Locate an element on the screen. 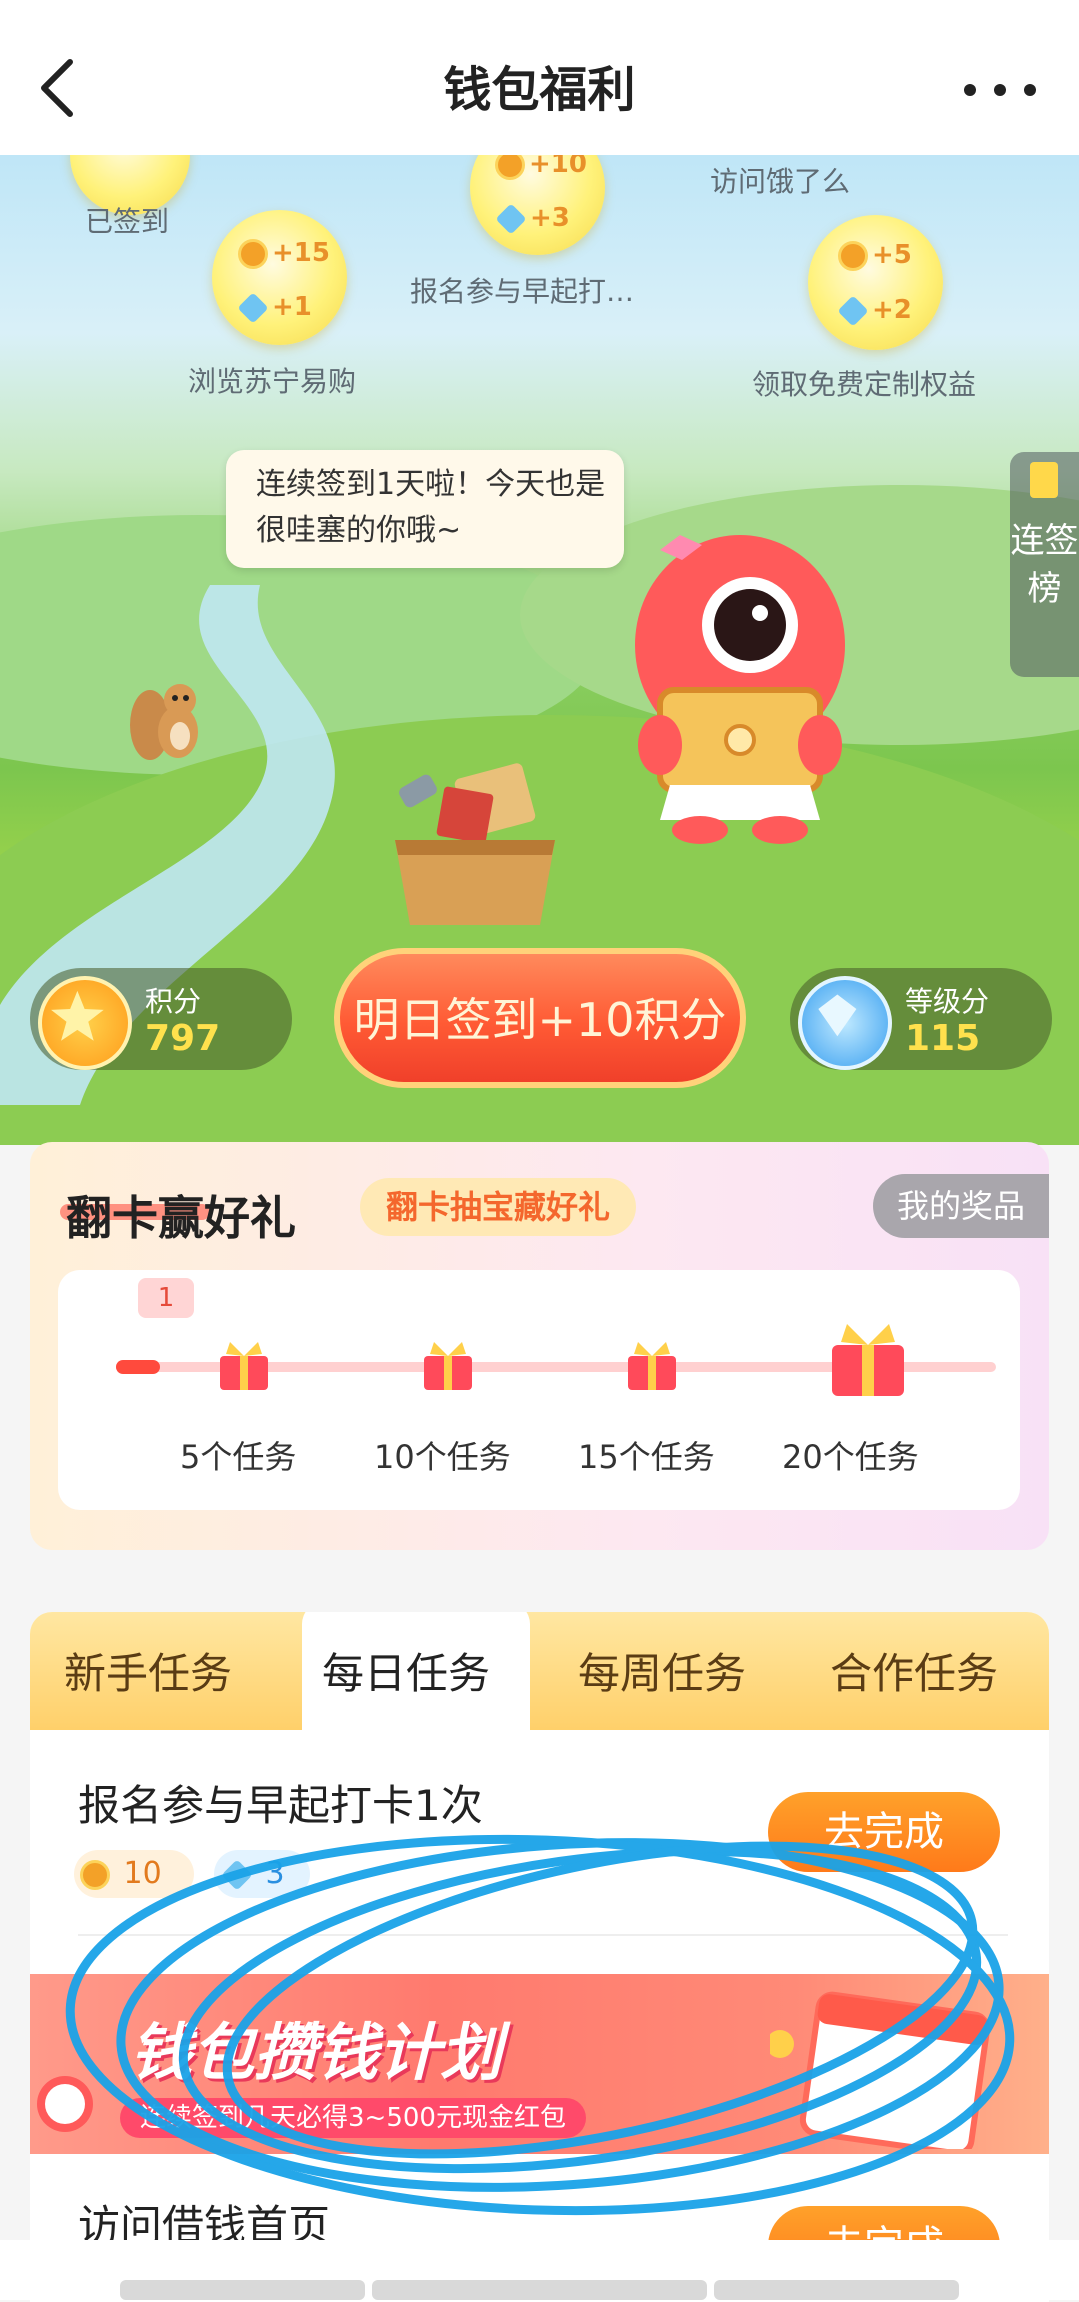 Image resolution: width=1079 pixels, height=2302 pixels. bubble-label: 领取免费定制权益 is located at coordinates (864, 384).